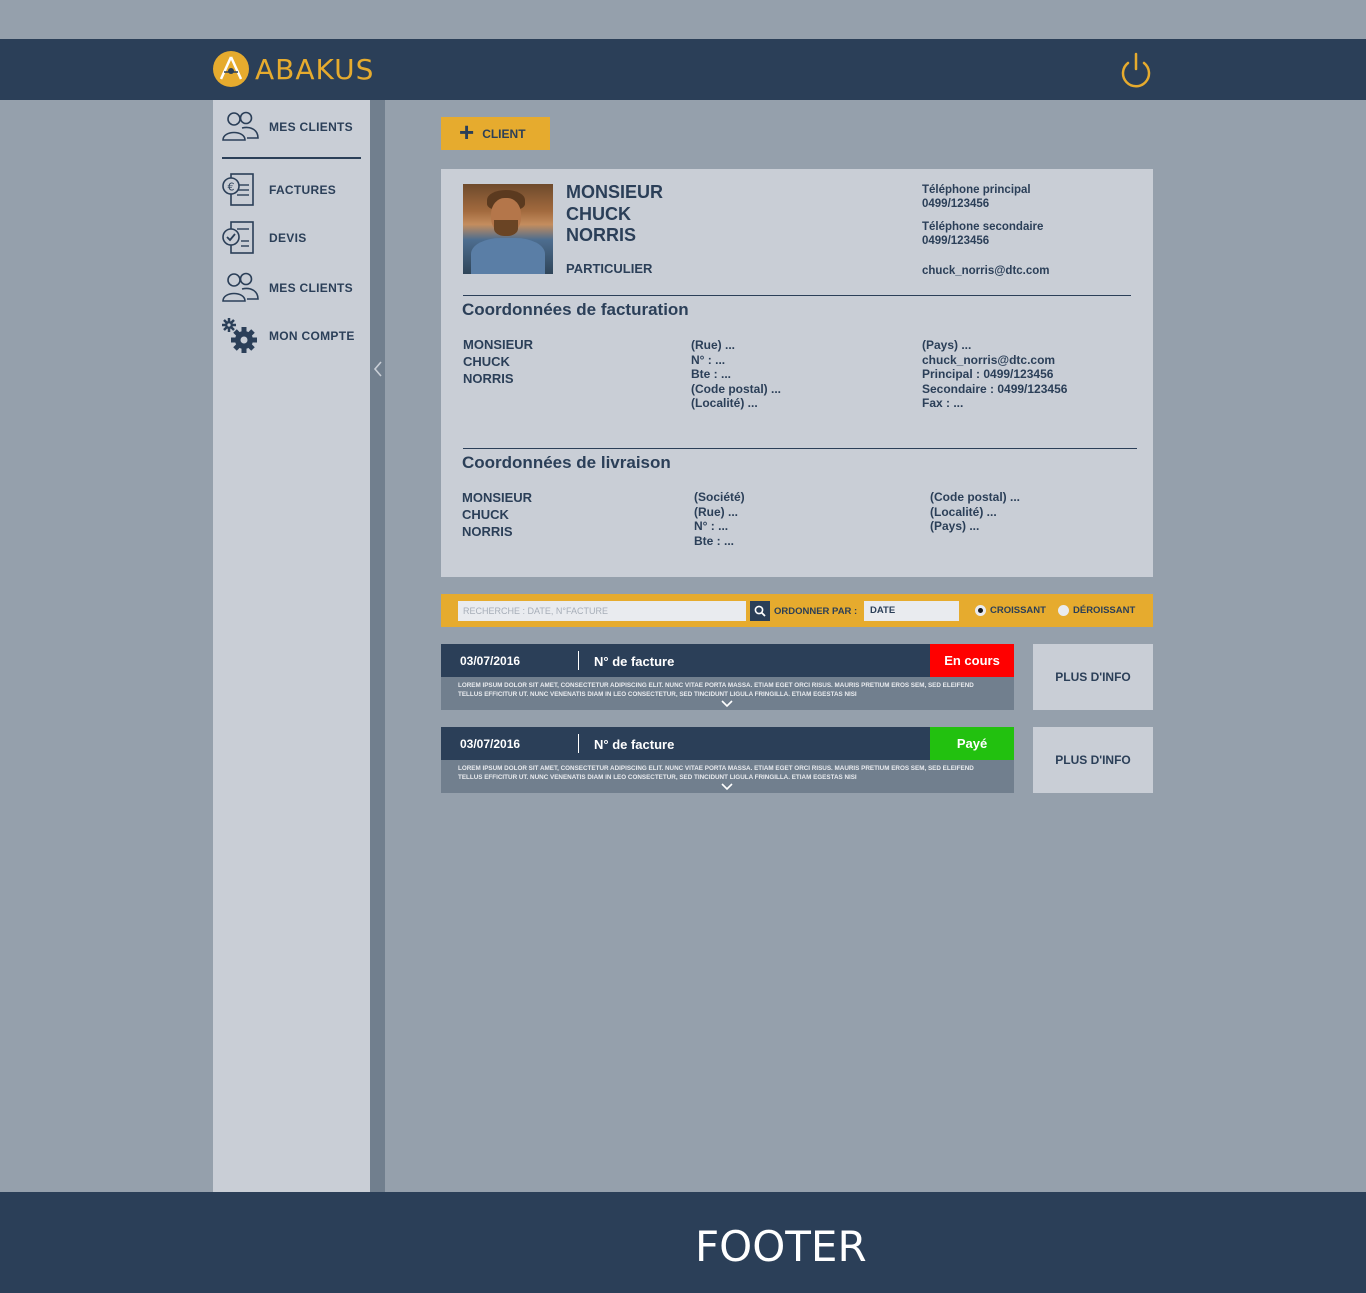 The width and height of the screenshot is (1366, 1293). I want to click on search-button, so click(760, 611).